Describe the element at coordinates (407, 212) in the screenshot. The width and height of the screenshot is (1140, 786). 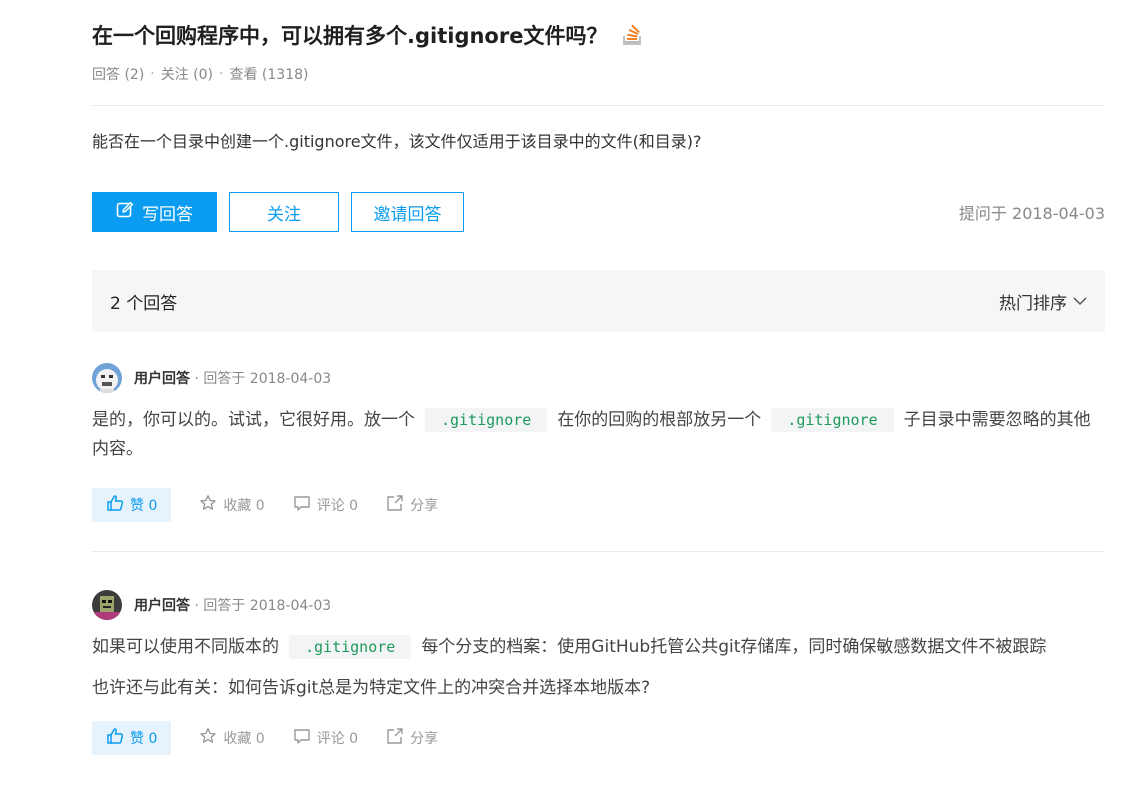
I see `invite-answer-button: 邀请回答` at that location.